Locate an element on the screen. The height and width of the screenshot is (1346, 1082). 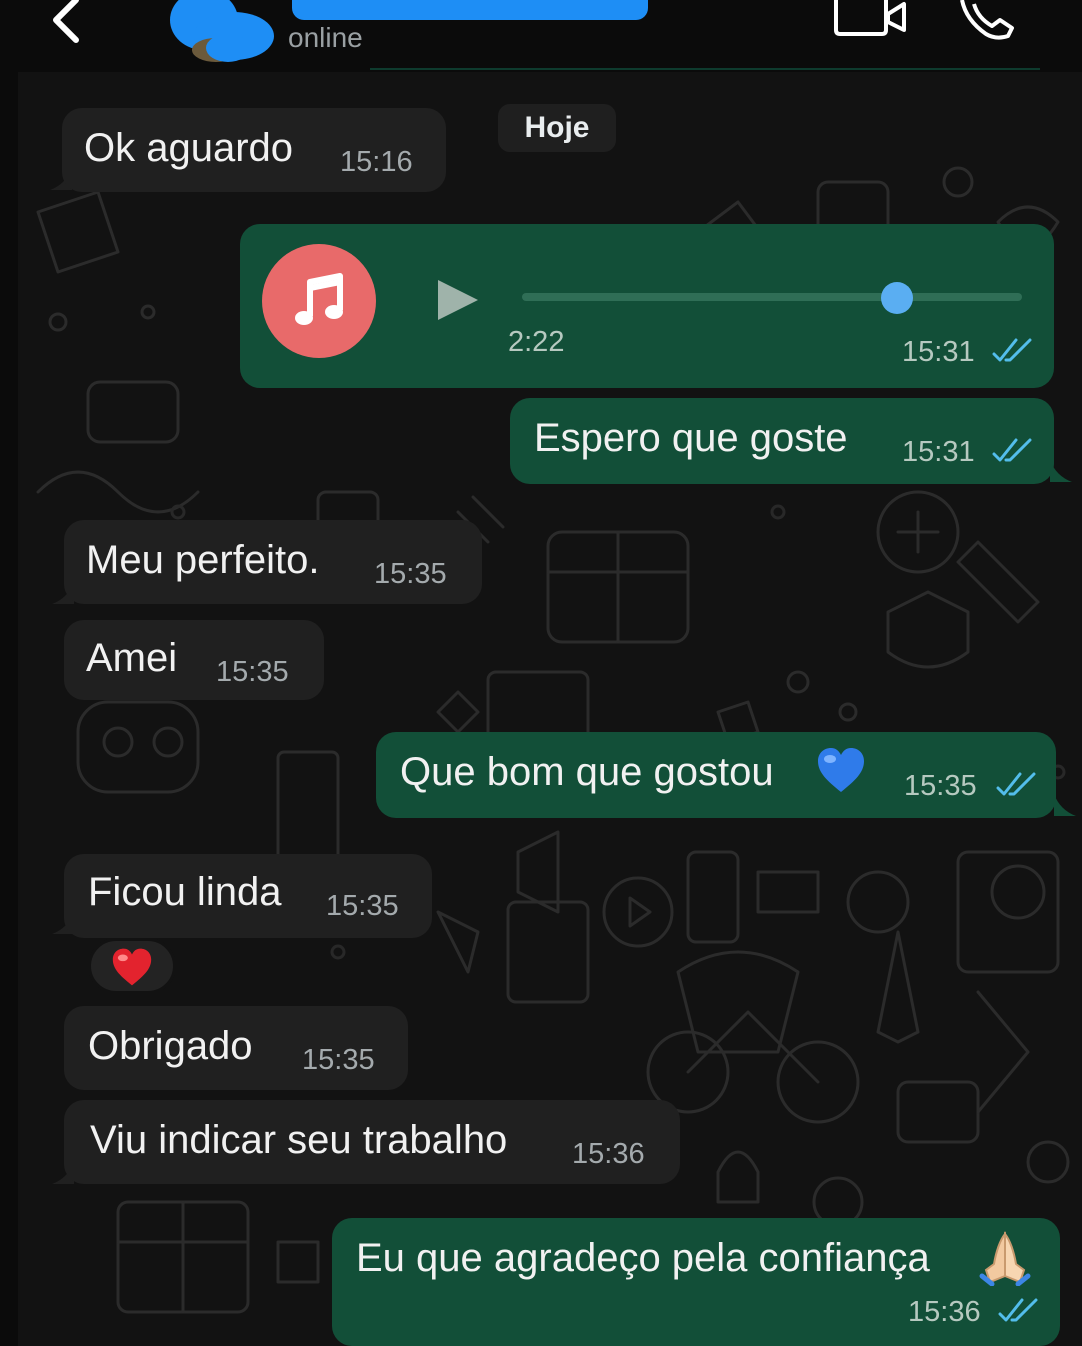
outgoing-message: Espero que goste 15:31 is located at coordinates (782, 441).